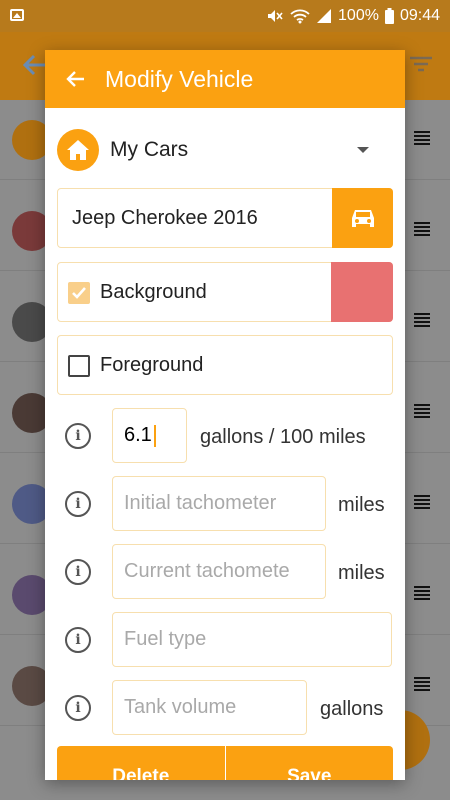  Describe the element at coordinates (141, 763) in the screenshot. I see `delete-button: Delete` at that location.